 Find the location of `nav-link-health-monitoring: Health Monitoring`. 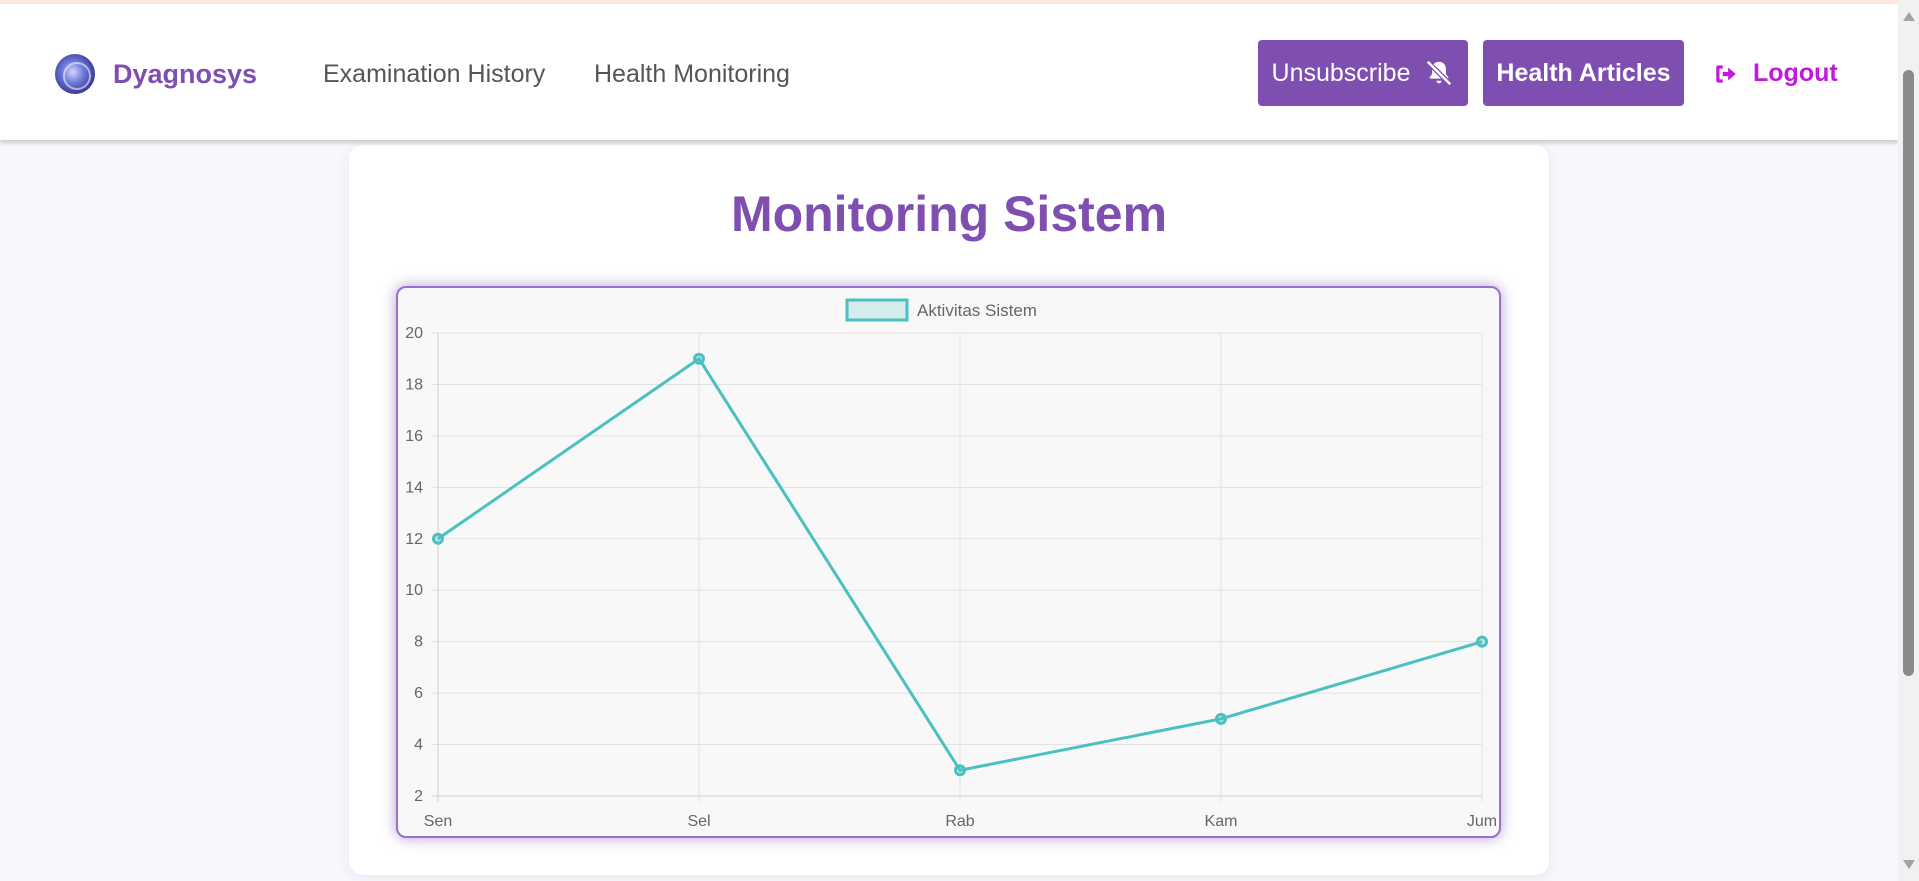

nav-link-health-monitoring: Health Monitoring is located at coordinates (692, 74).